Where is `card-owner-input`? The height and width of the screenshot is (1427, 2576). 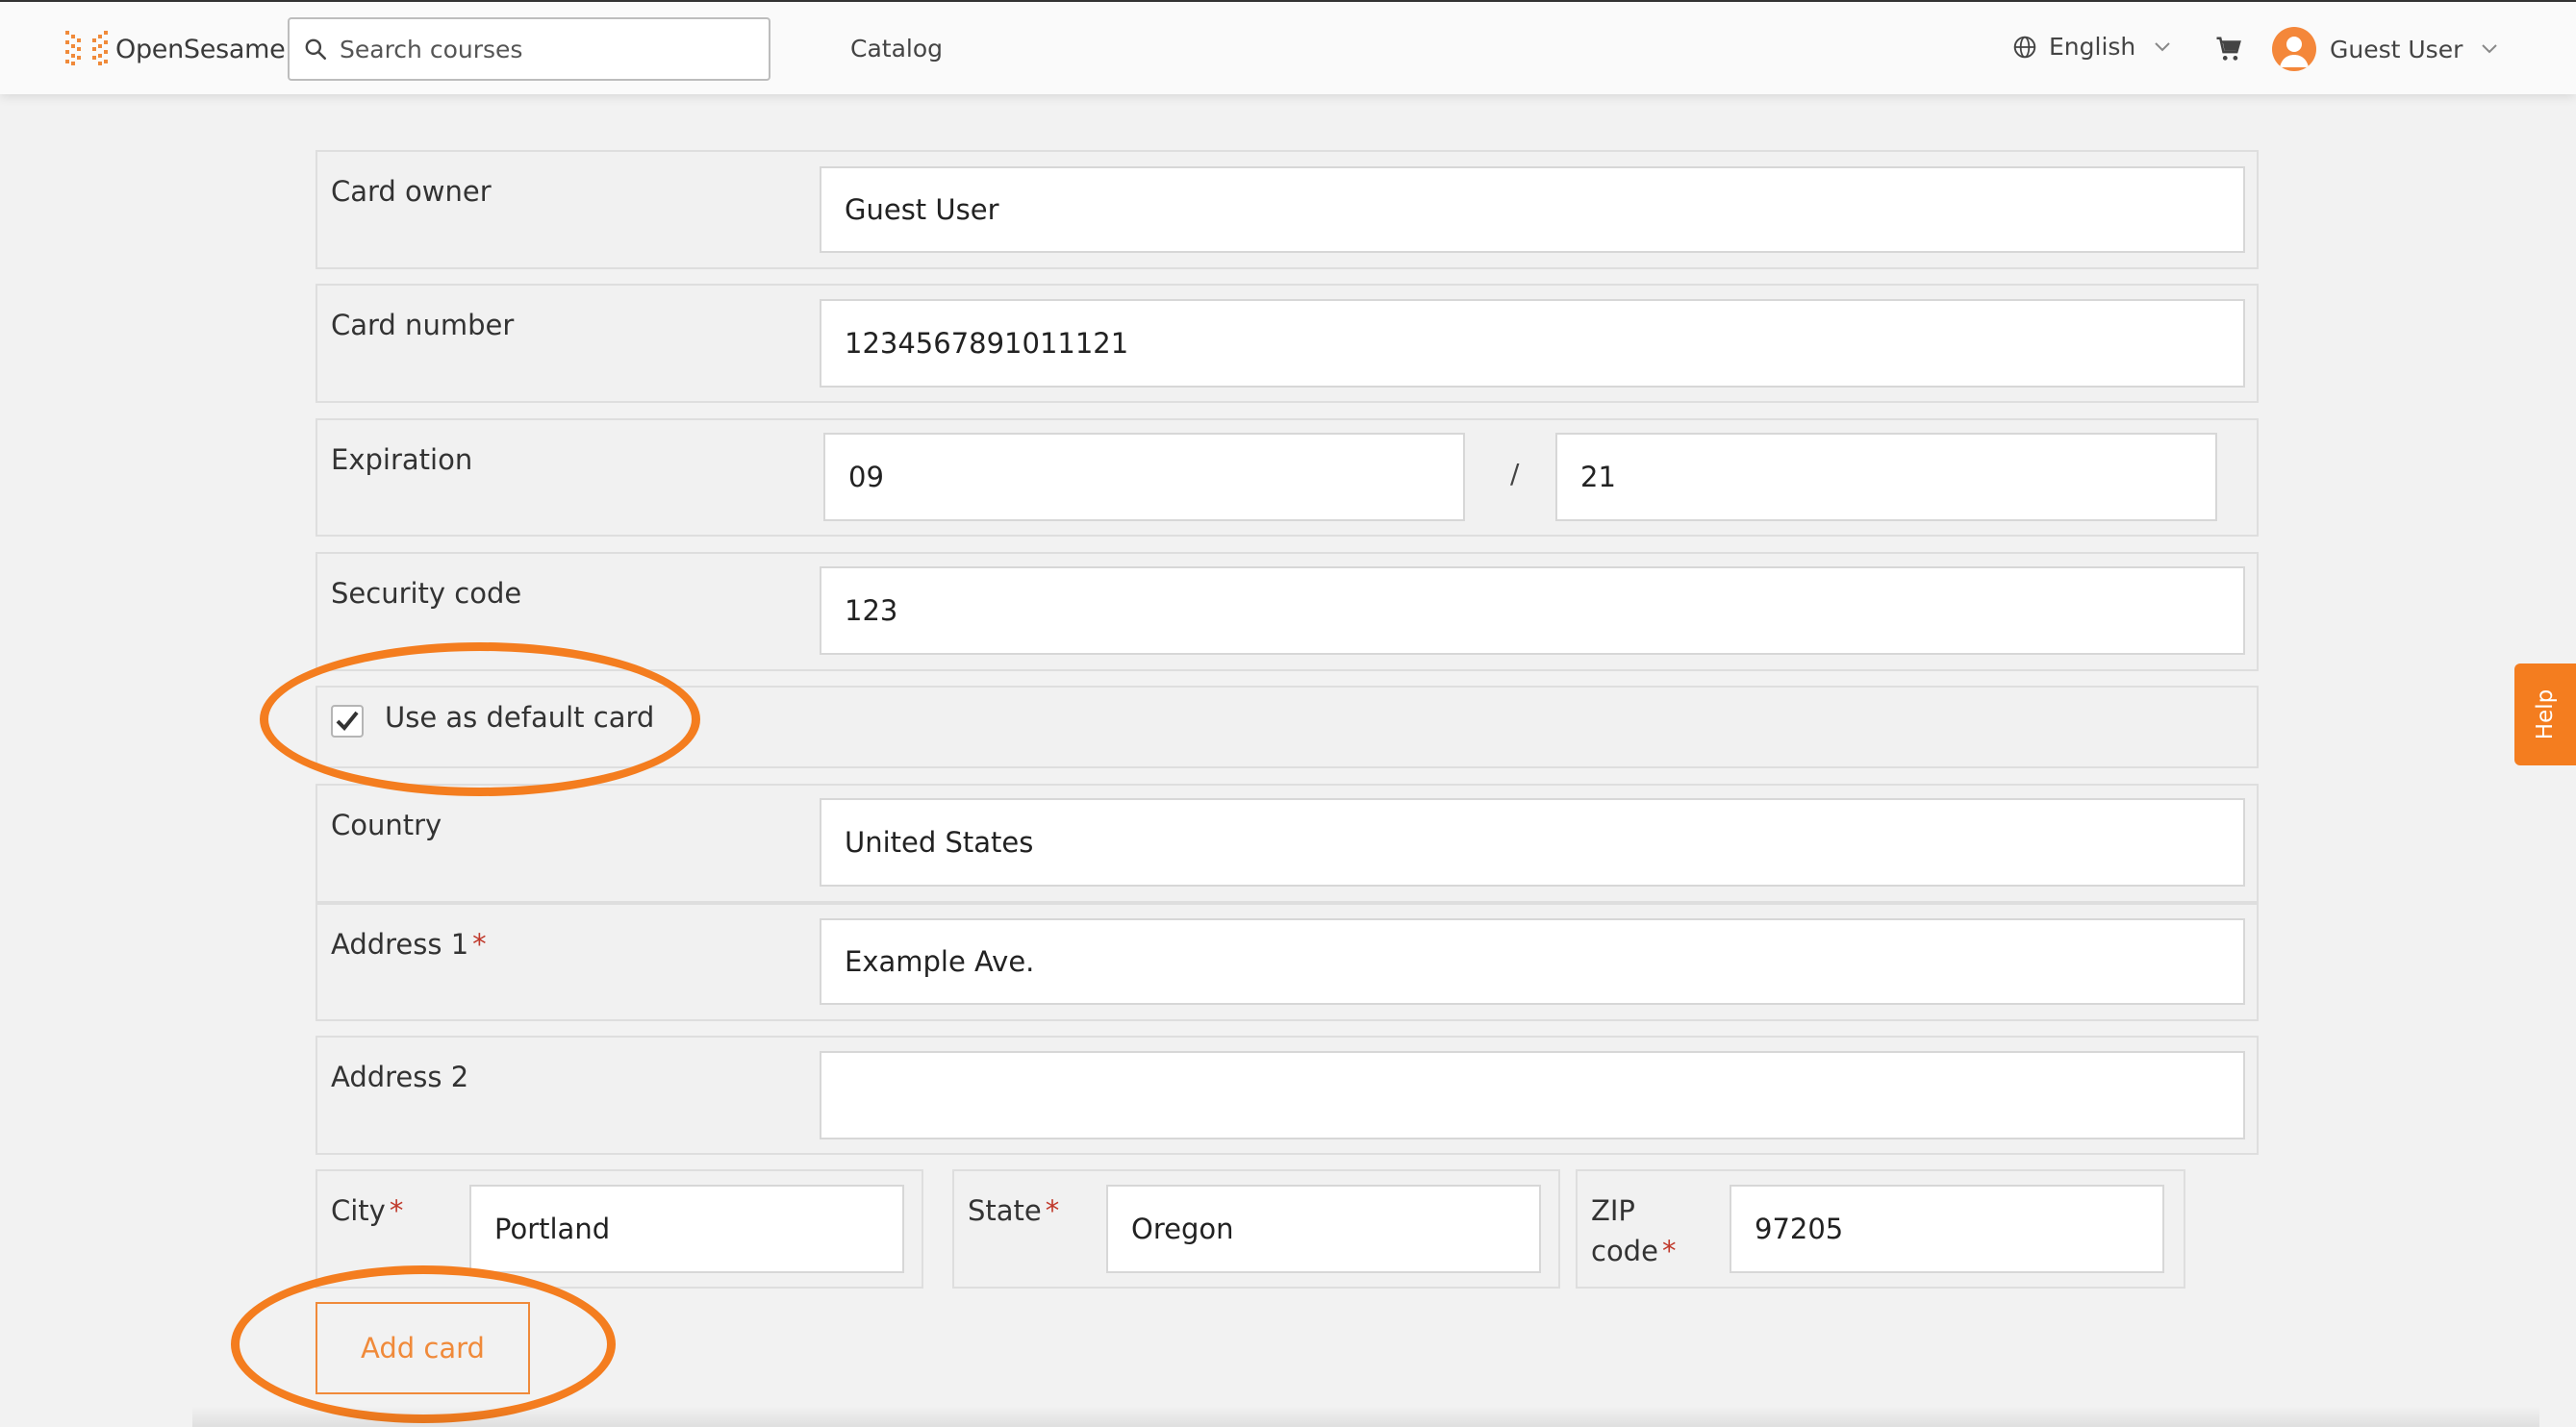
card-owner-input is located at coordinates (1532, 209).